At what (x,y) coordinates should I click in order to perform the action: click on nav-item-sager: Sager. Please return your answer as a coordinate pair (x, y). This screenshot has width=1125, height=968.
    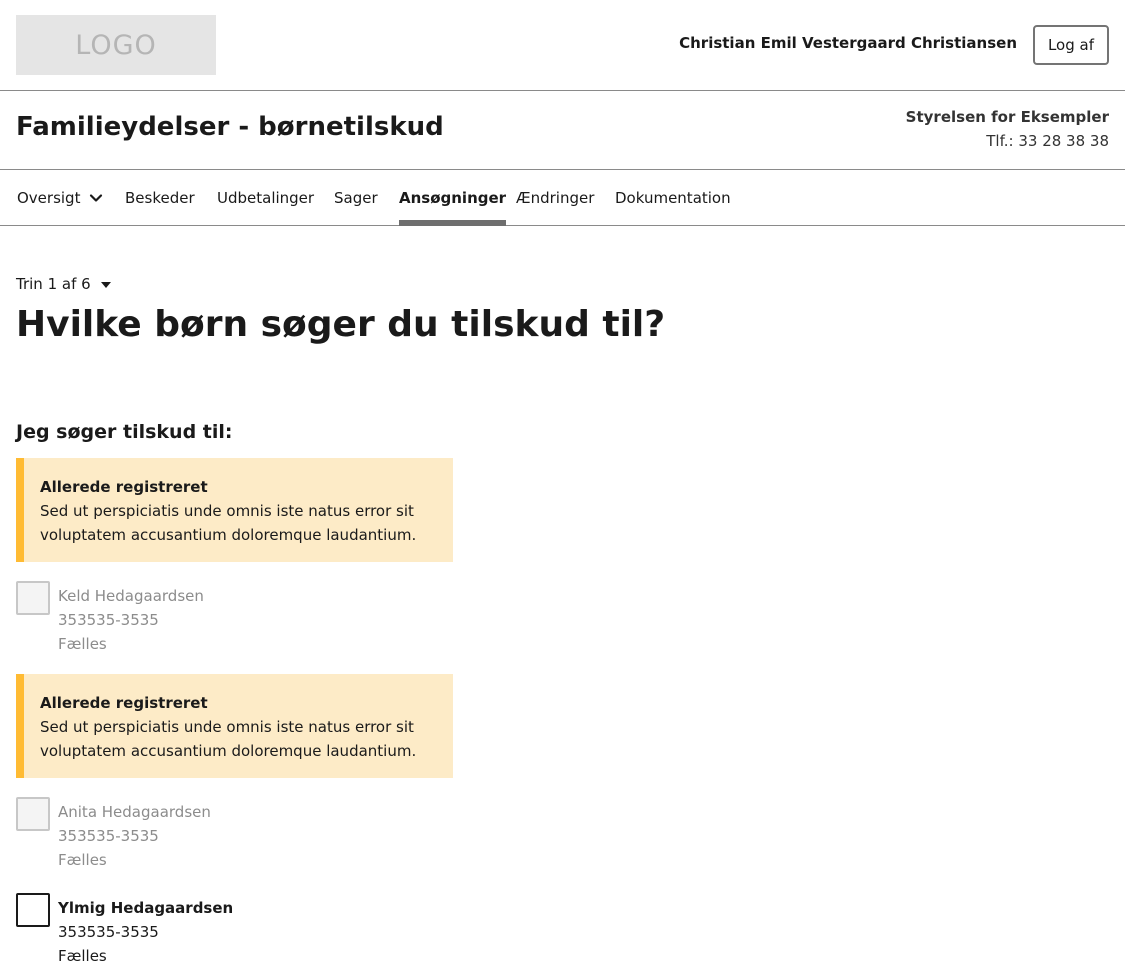
    Looking at the image, I should click on (356, 197).